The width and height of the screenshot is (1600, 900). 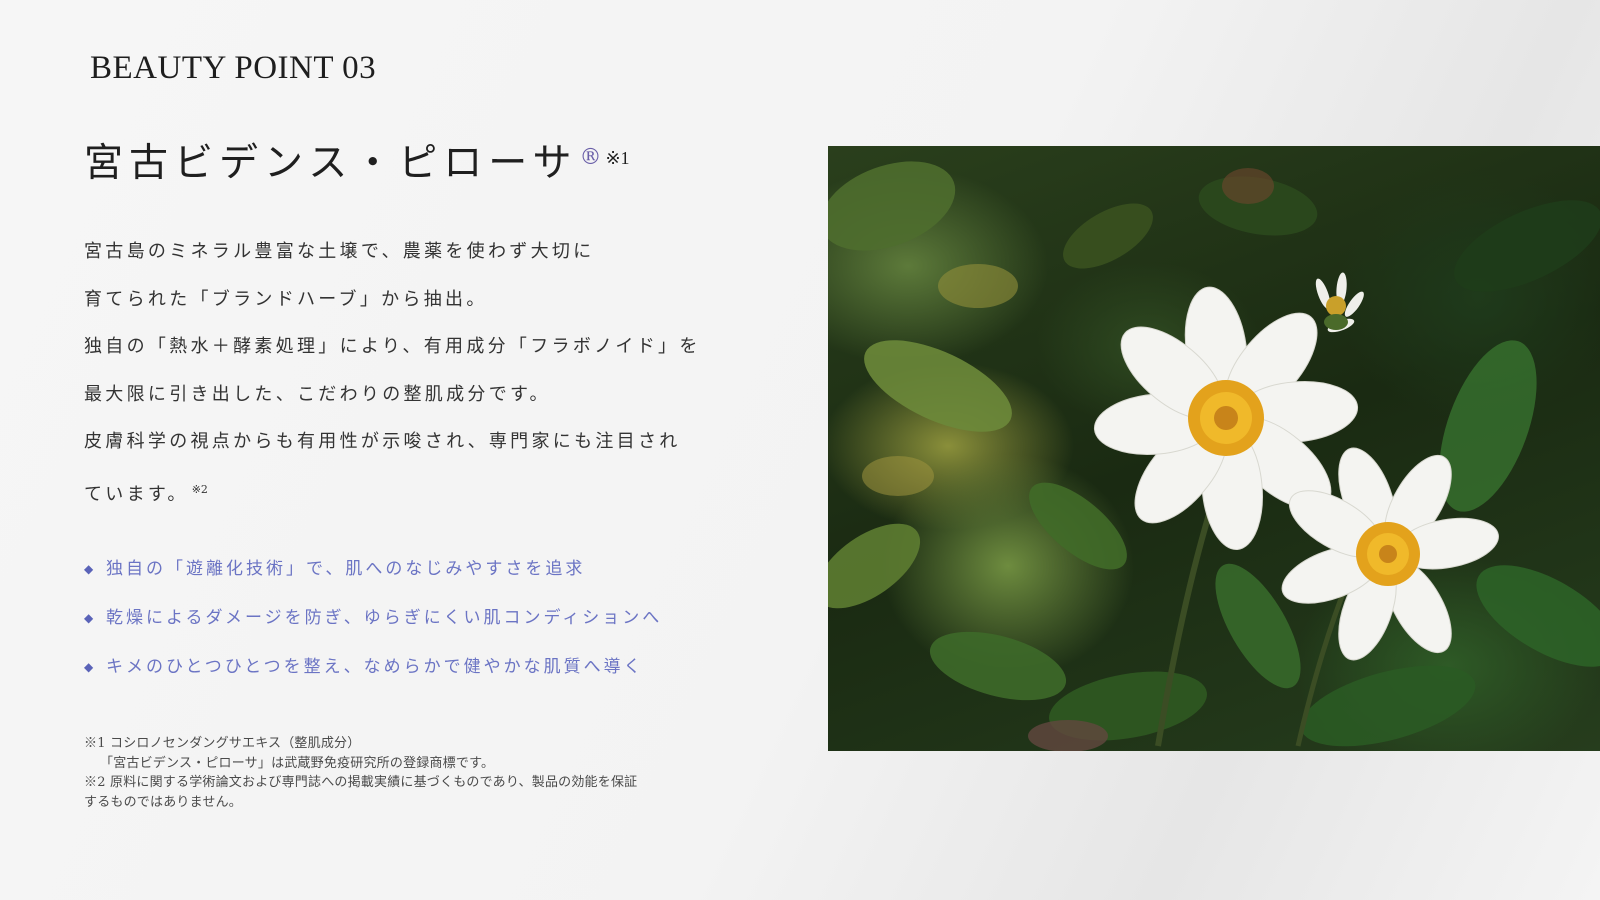 What do you see at coordinates (317, 394) in the screenshot?
I see `description-line: 最大限に引き出した、こだわりの整肌成分です。` at bounding box center [317, 394].